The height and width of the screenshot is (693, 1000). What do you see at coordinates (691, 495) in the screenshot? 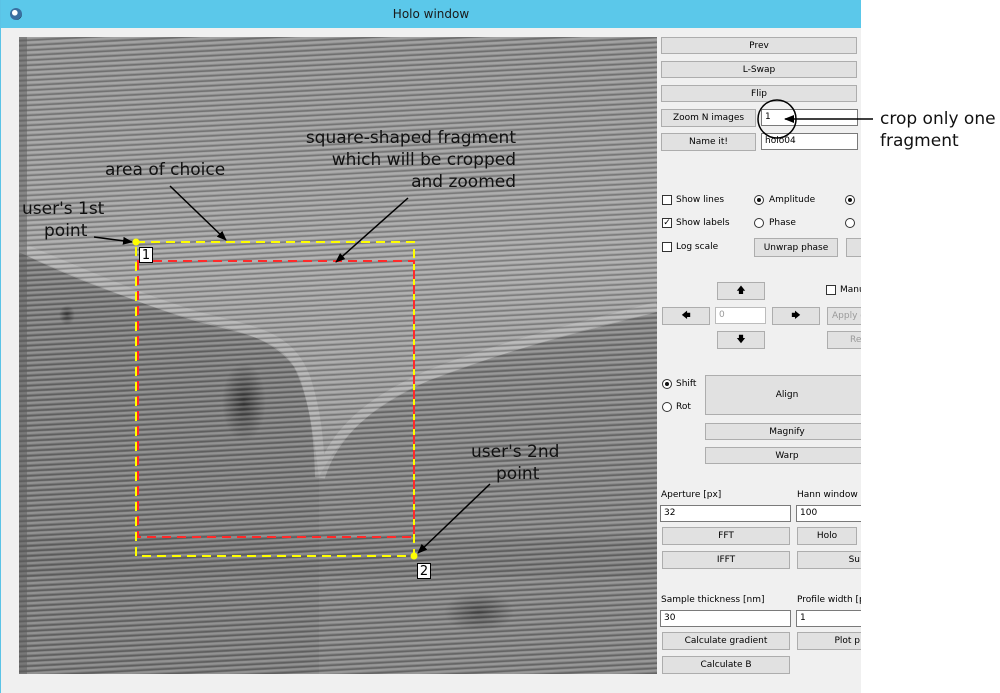
I see `aperture-label: Aperture [px]` at bounding box center [691, 495].